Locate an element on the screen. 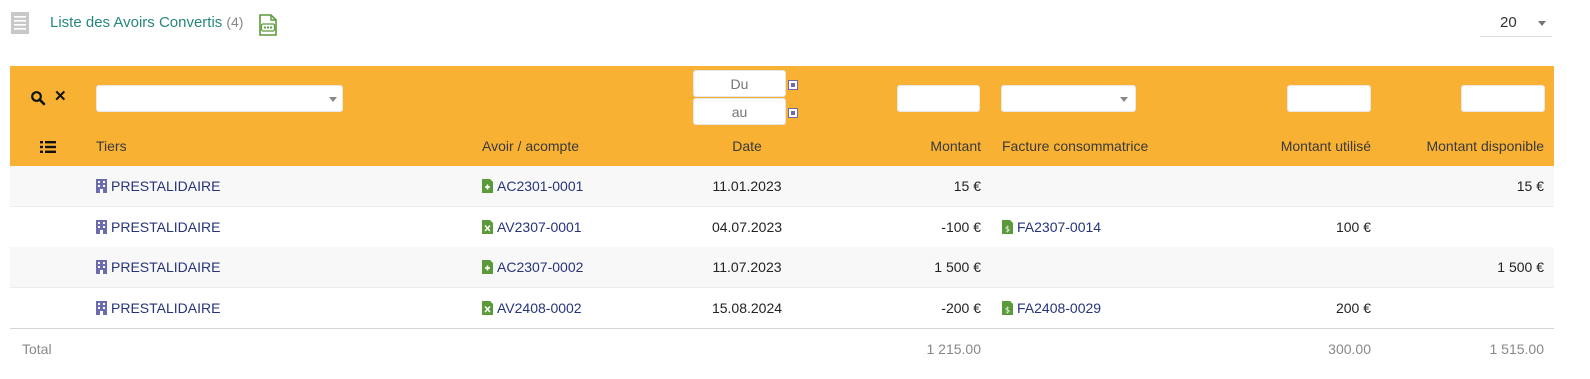 The image size is (1590, 379). date-to-input is located at coordinates (739, 111).